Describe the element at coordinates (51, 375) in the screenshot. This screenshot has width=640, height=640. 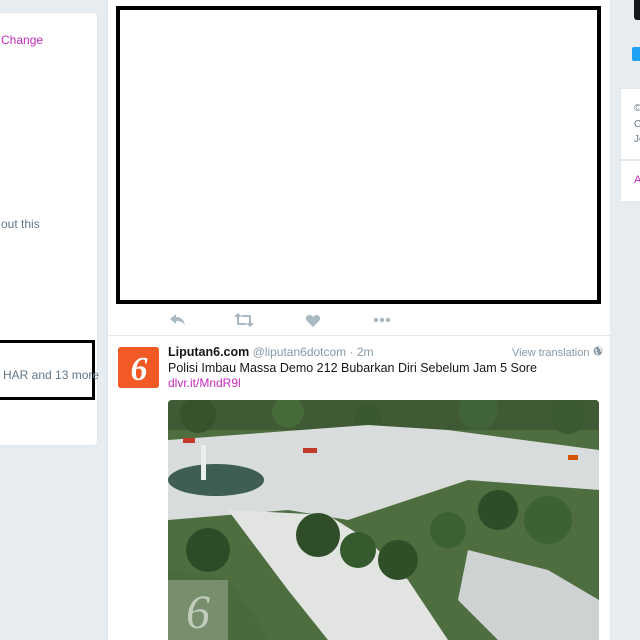
I see `followed-by-text: HAR and 13 more` at that location.